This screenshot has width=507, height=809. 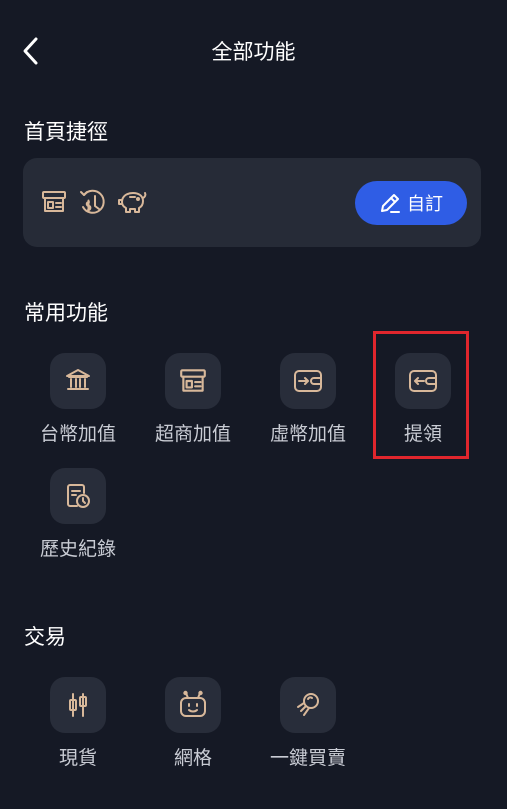 I want to click on candlestick-icon, so click(x=78, y=705).